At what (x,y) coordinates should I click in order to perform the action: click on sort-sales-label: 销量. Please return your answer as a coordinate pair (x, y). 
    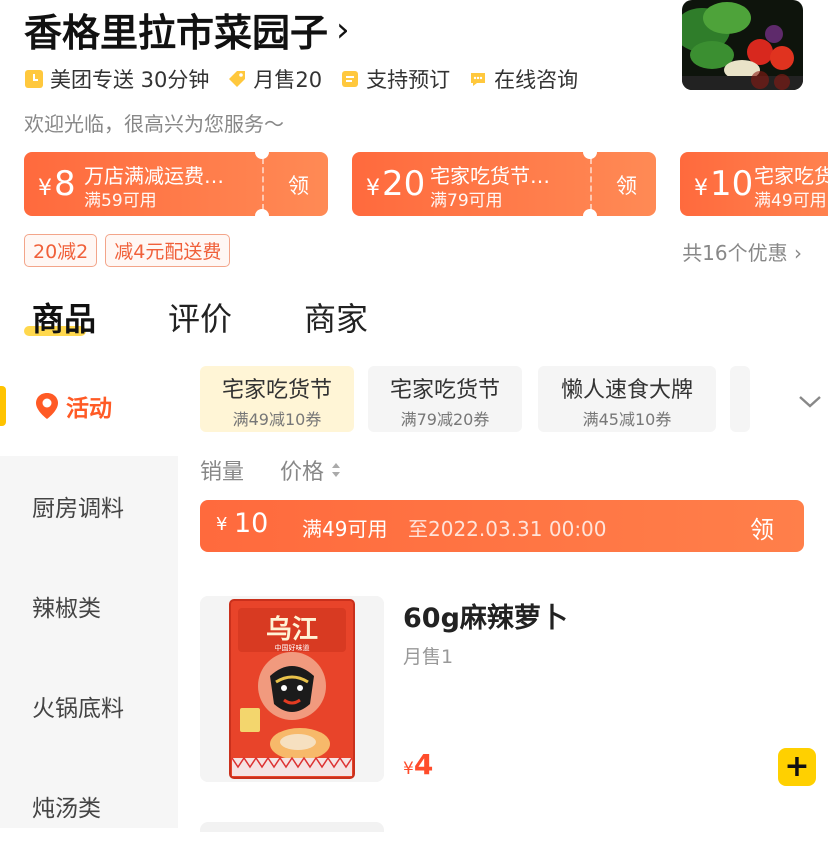
    Looking at the image, I should click on (222, 472).